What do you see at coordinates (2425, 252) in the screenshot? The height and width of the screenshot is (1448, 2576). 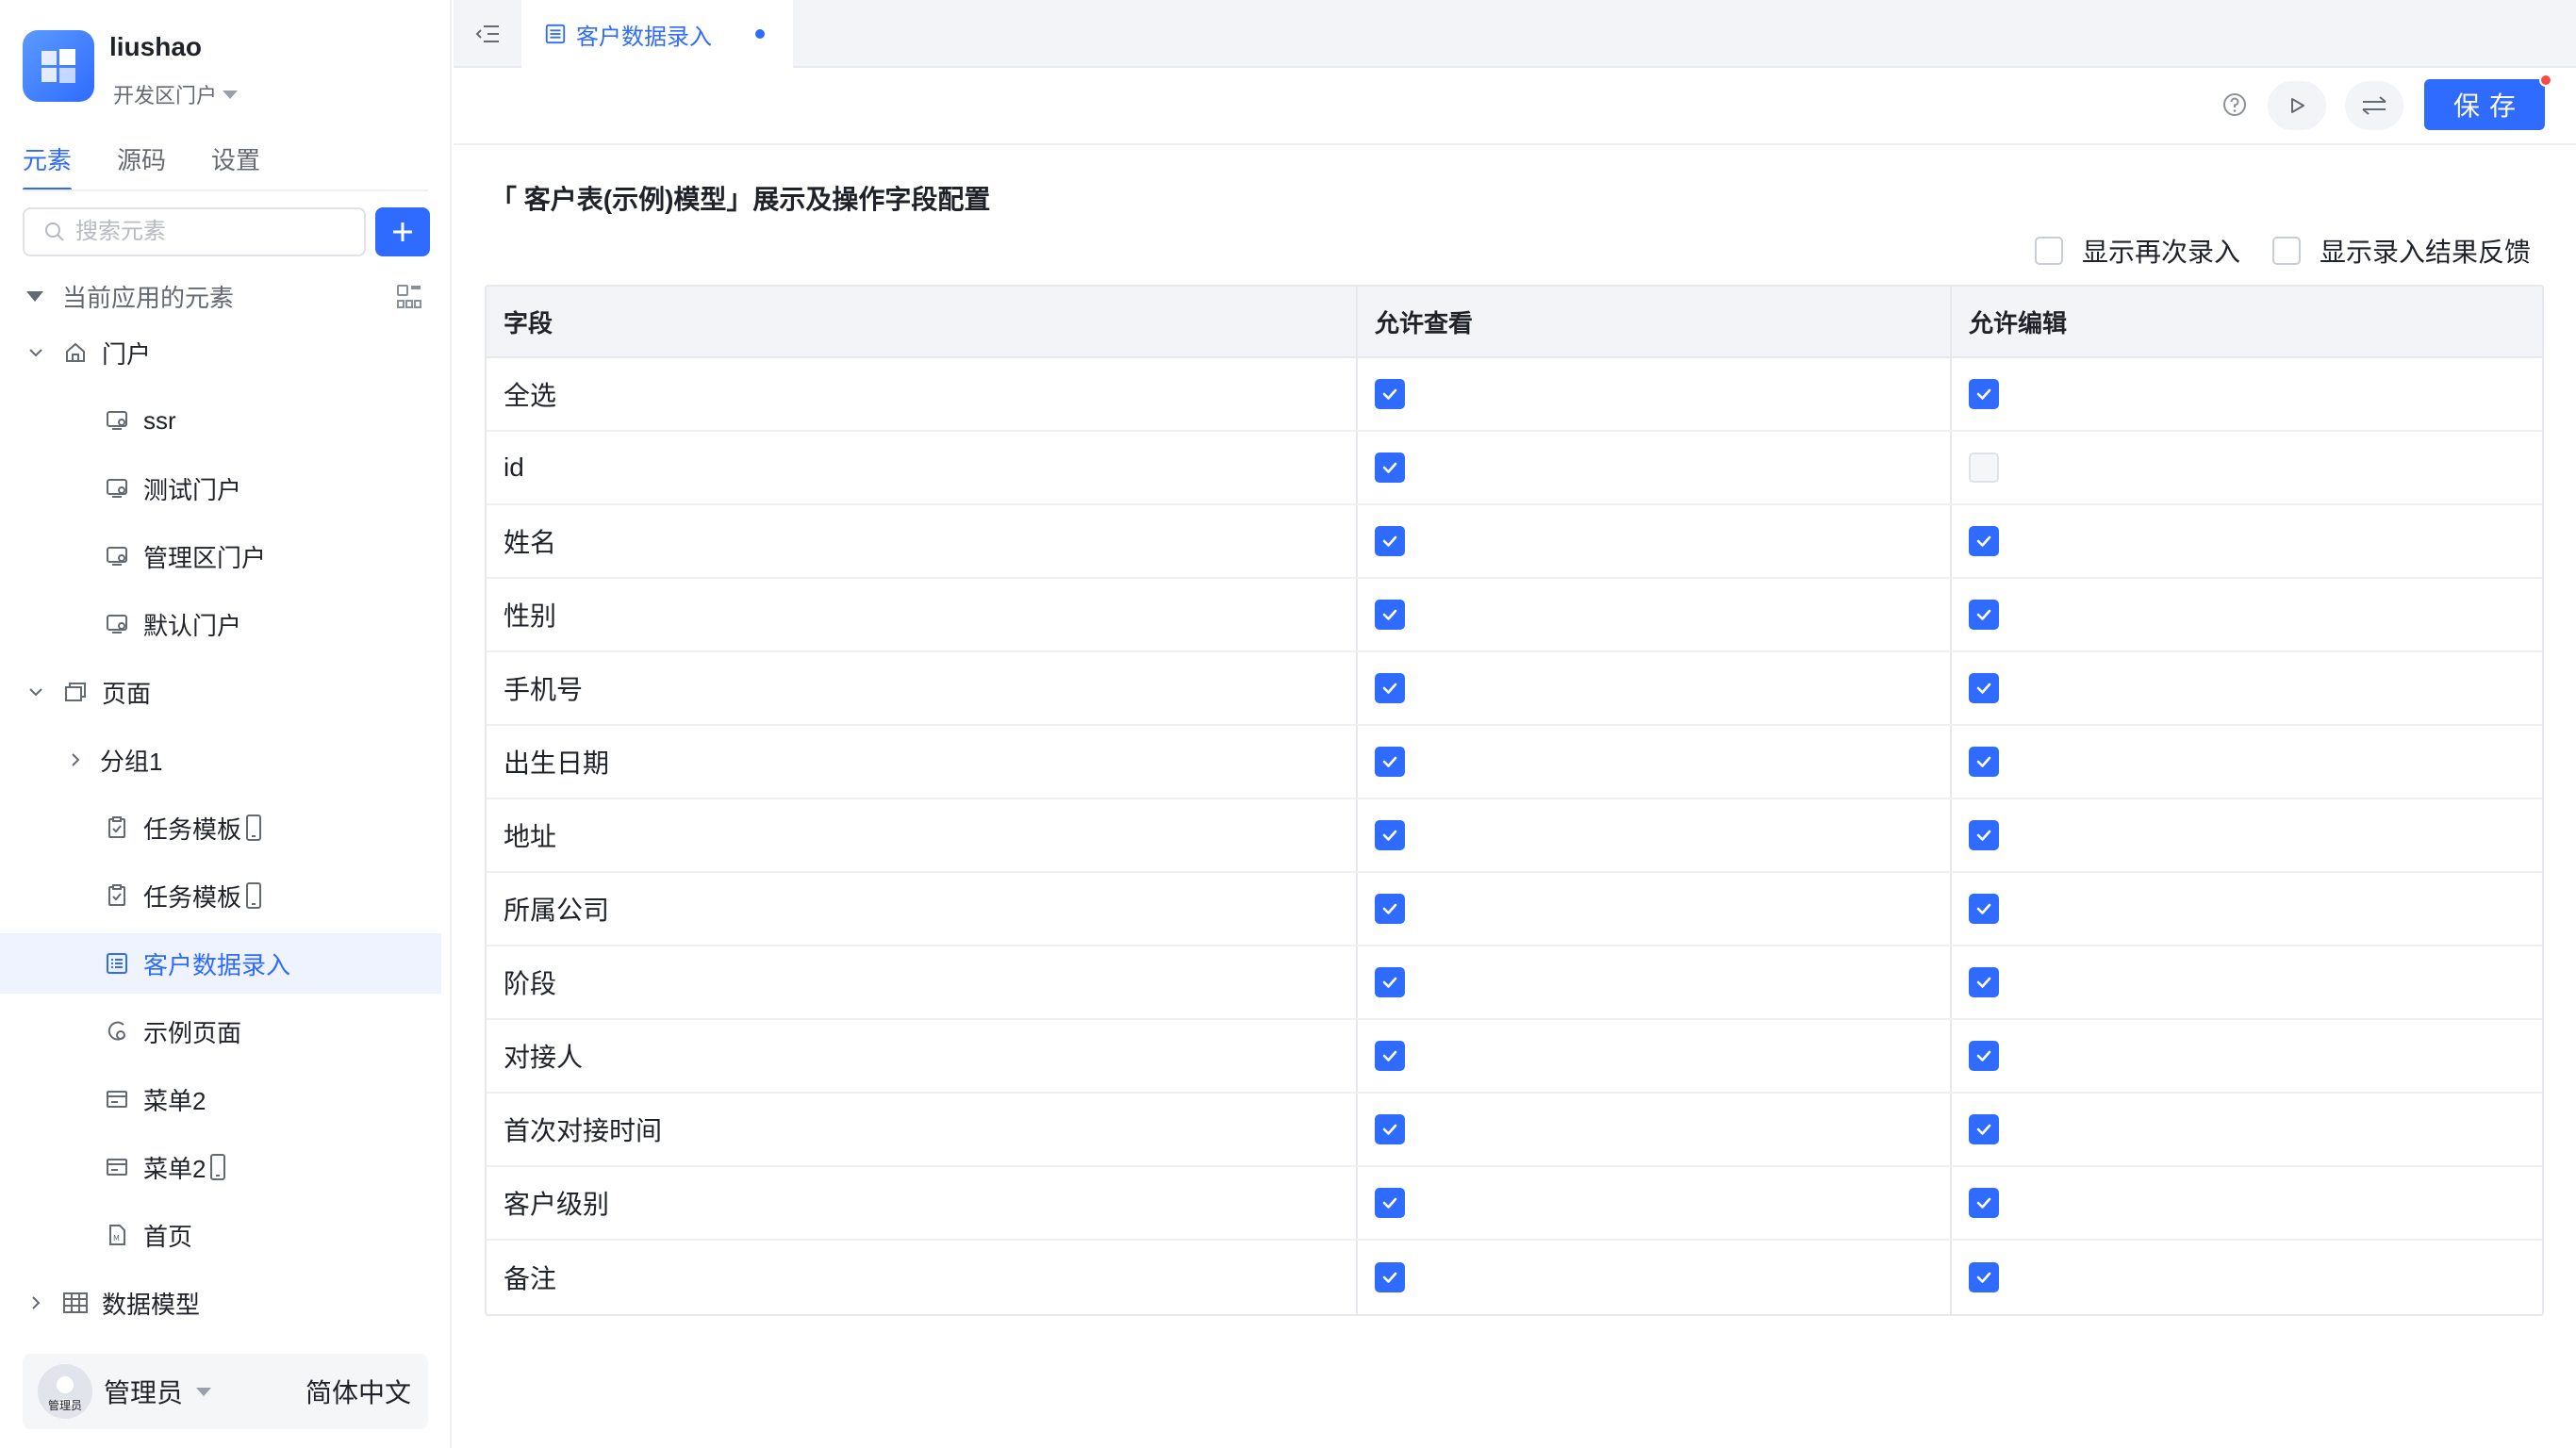 I see `option-label: 显示录入结果反馈` at bounding box center [2425, 252].